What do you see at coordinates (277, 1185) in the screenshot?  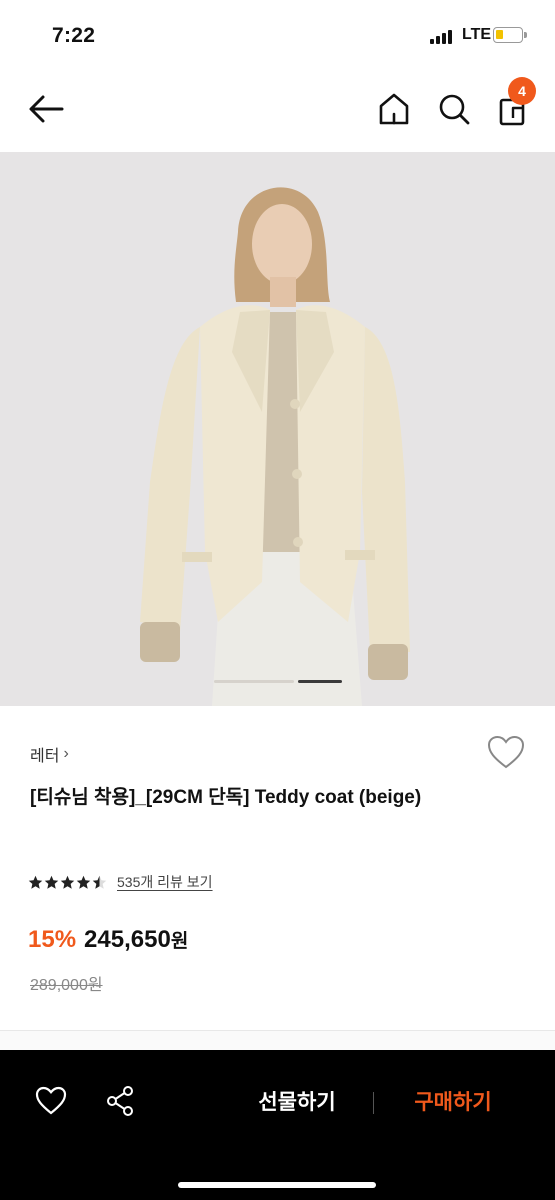 I see `home-indicator` at bounding box center [277, 1185].